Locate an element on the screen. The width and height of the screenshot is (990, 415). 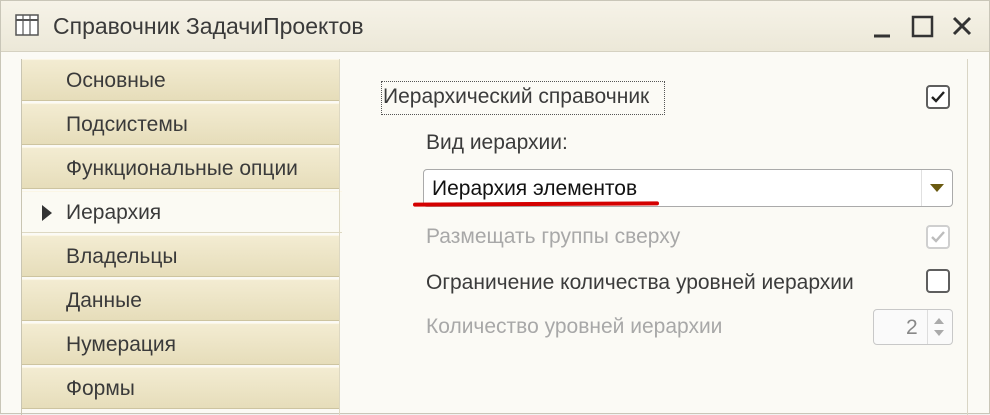
levels-count-value: 2 is located at coordinates (912, 327).